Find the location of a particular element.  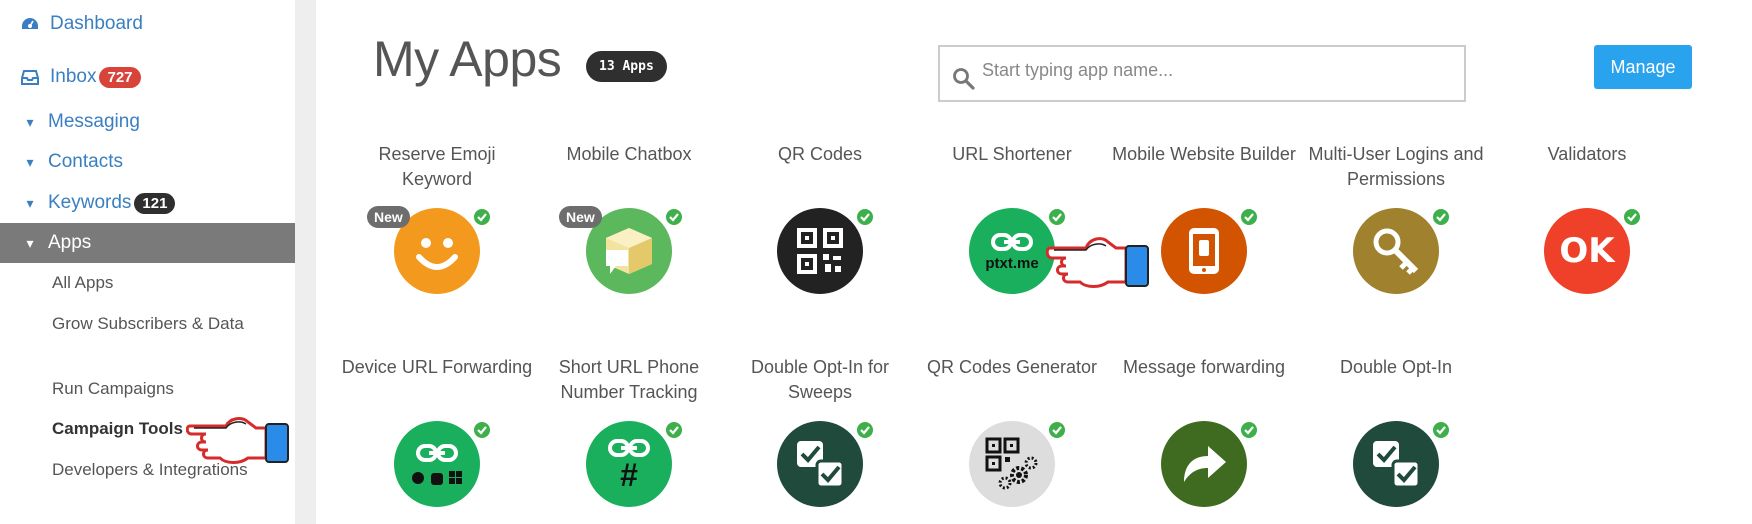

link-hash-icon: # is located at coordinates (629, 464).